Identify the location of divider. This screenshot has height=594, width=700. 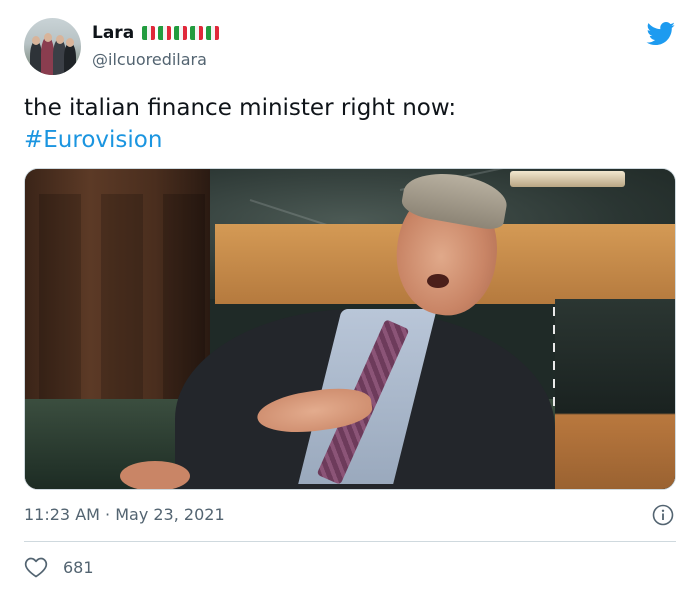
(350, 541).